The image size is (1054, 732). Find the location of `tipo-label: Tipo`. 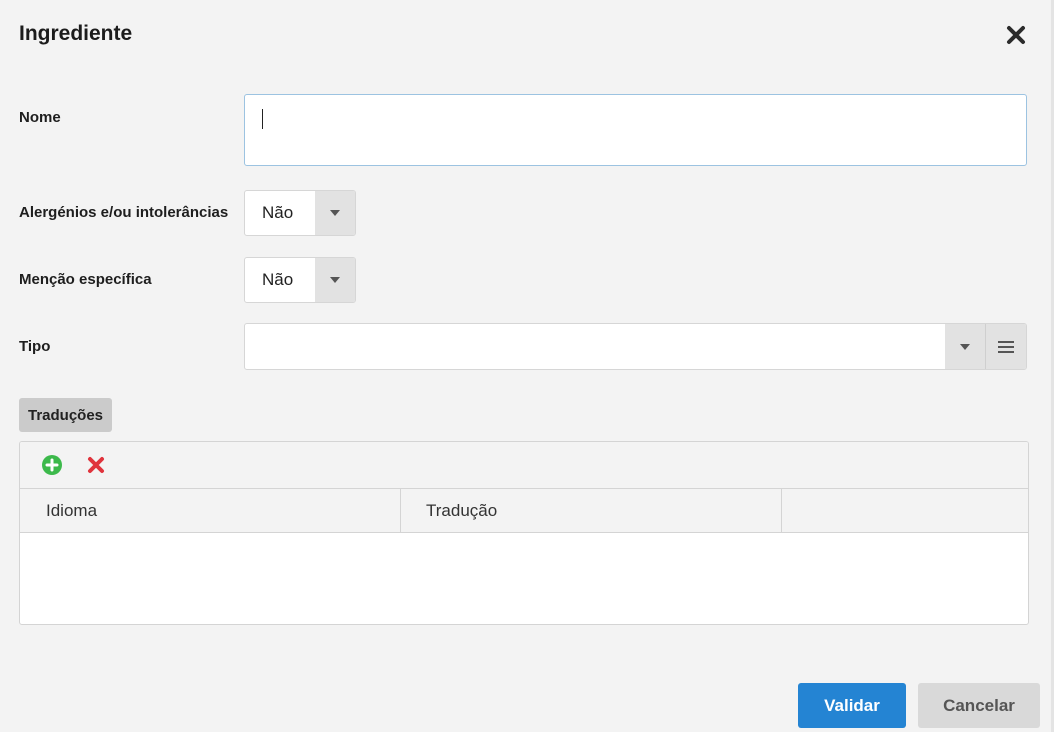

tipo-label: Tipo is located at coordinates (35, 346).